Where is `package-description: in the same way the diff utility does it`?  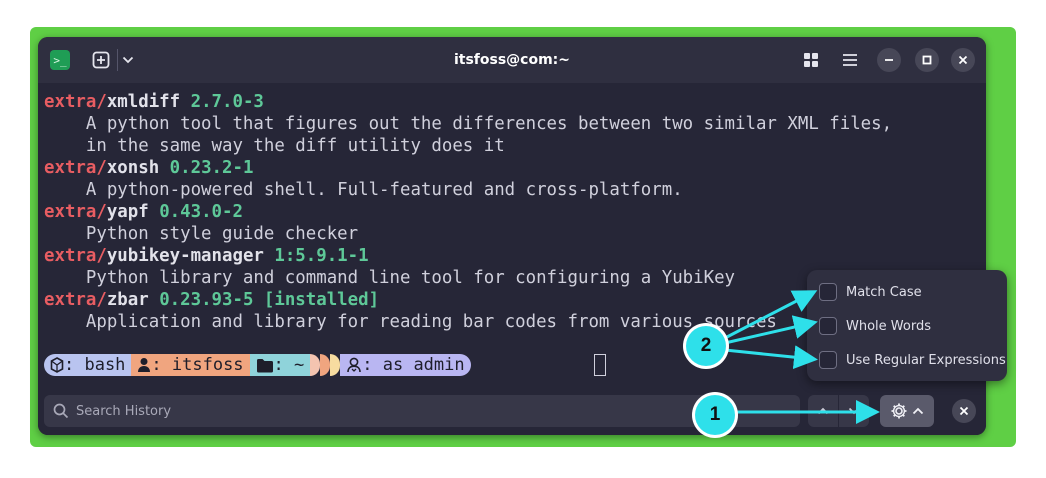
package-description: in the same way the diff utility does it is located at coordinates (274, 146).